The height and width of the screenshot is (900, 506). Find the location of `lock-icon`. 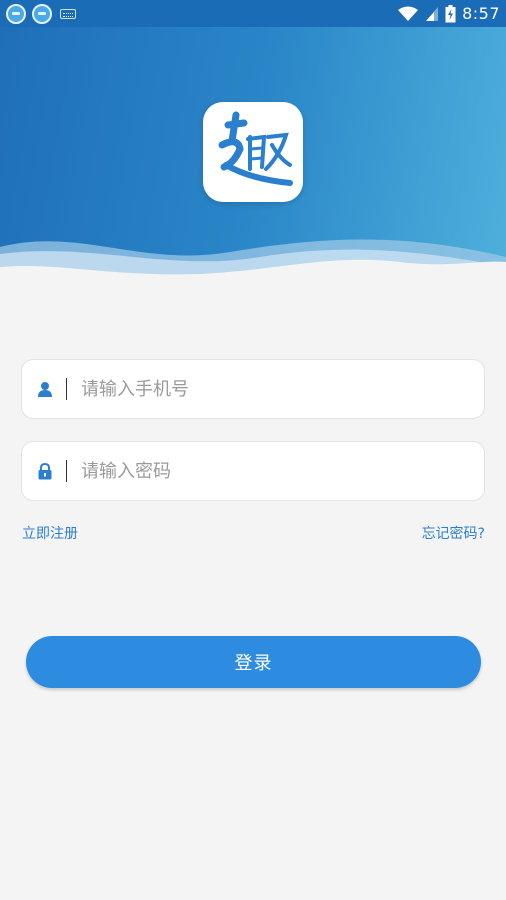

lock-icon is located at coordinates (45, 471).